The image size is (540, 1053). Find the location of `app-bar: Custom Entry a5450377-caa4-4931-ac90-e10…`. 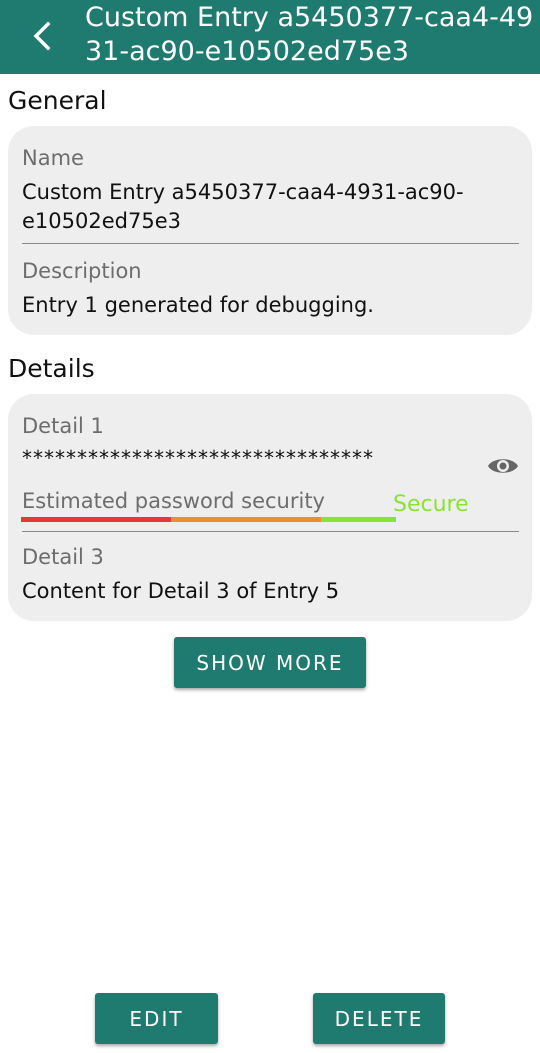

app-bar: Custom Entry a5450377-caa4-4931-ac90-e10… is located at coordinates (270, 37).